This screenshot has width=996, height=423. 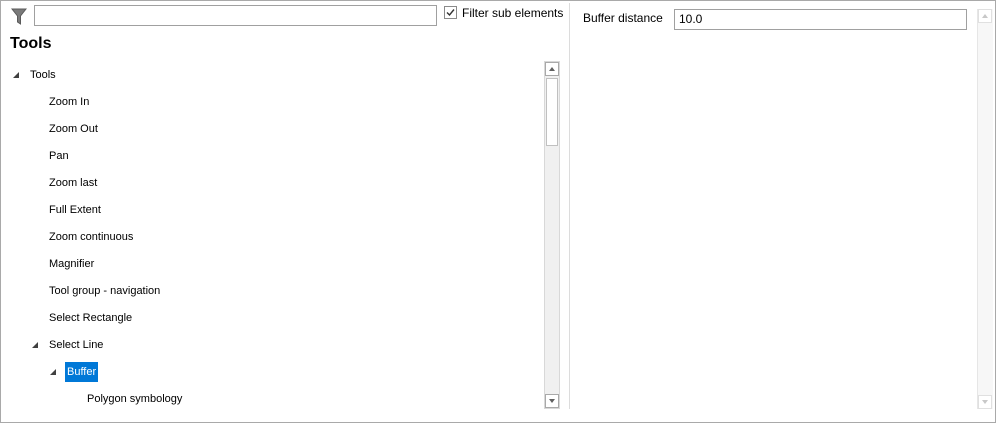 I want to click on tree-item-label: Select Rectangle, so click(x=91, y=318).